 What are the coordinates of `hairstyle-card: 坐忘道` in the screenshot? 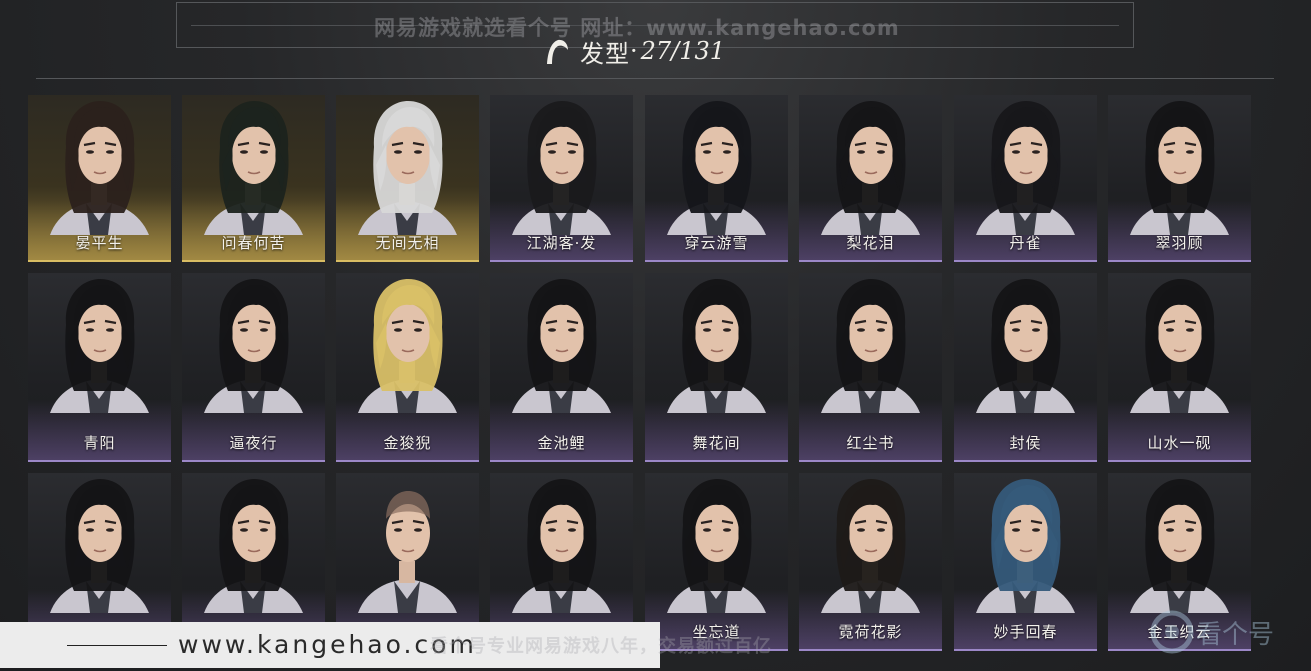 It's located at (716, 562).